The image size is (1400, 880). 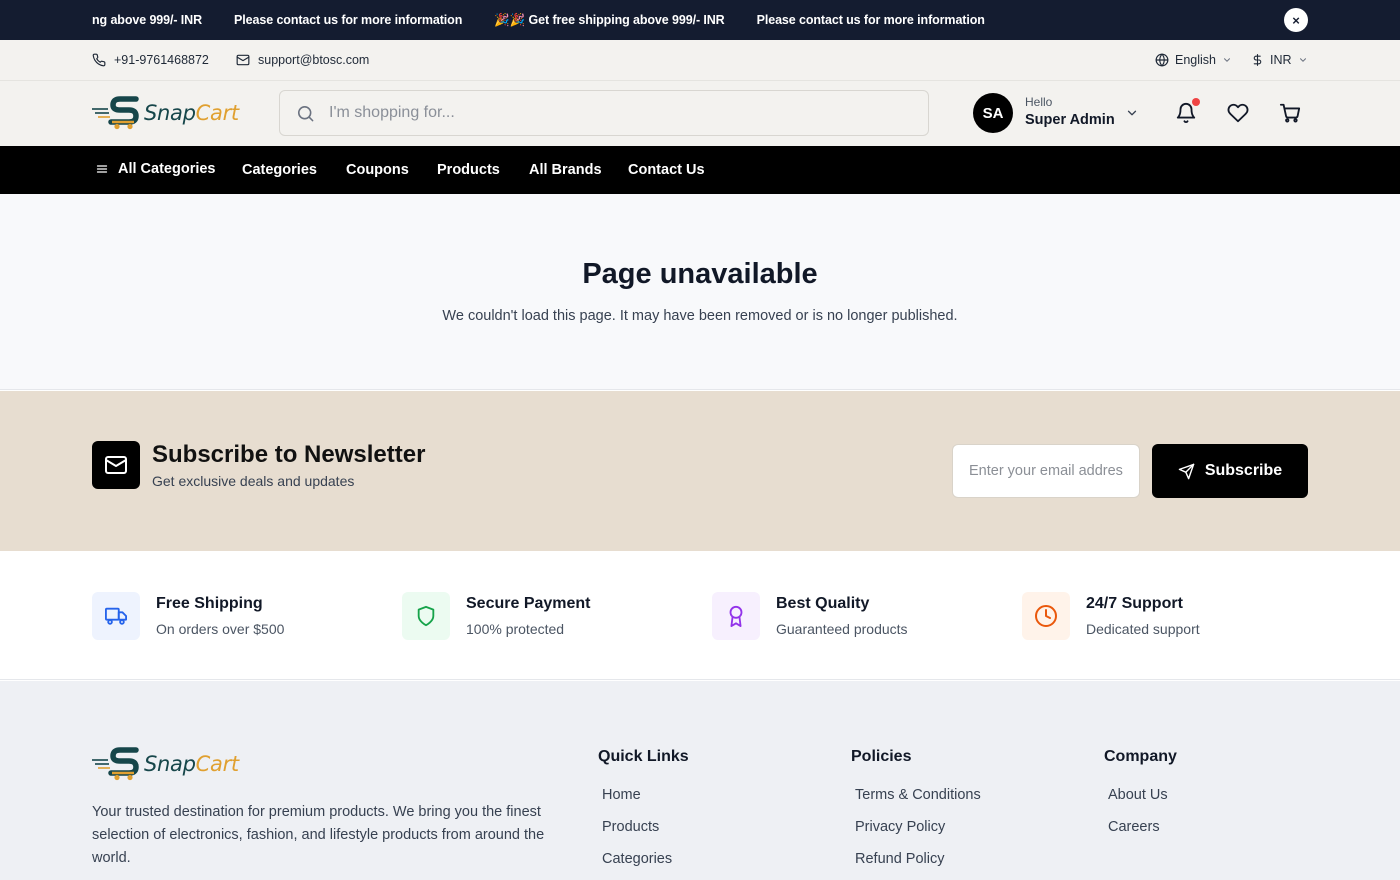 I want to click on nav-link-categories: Categories, so click(x=279, y=170).